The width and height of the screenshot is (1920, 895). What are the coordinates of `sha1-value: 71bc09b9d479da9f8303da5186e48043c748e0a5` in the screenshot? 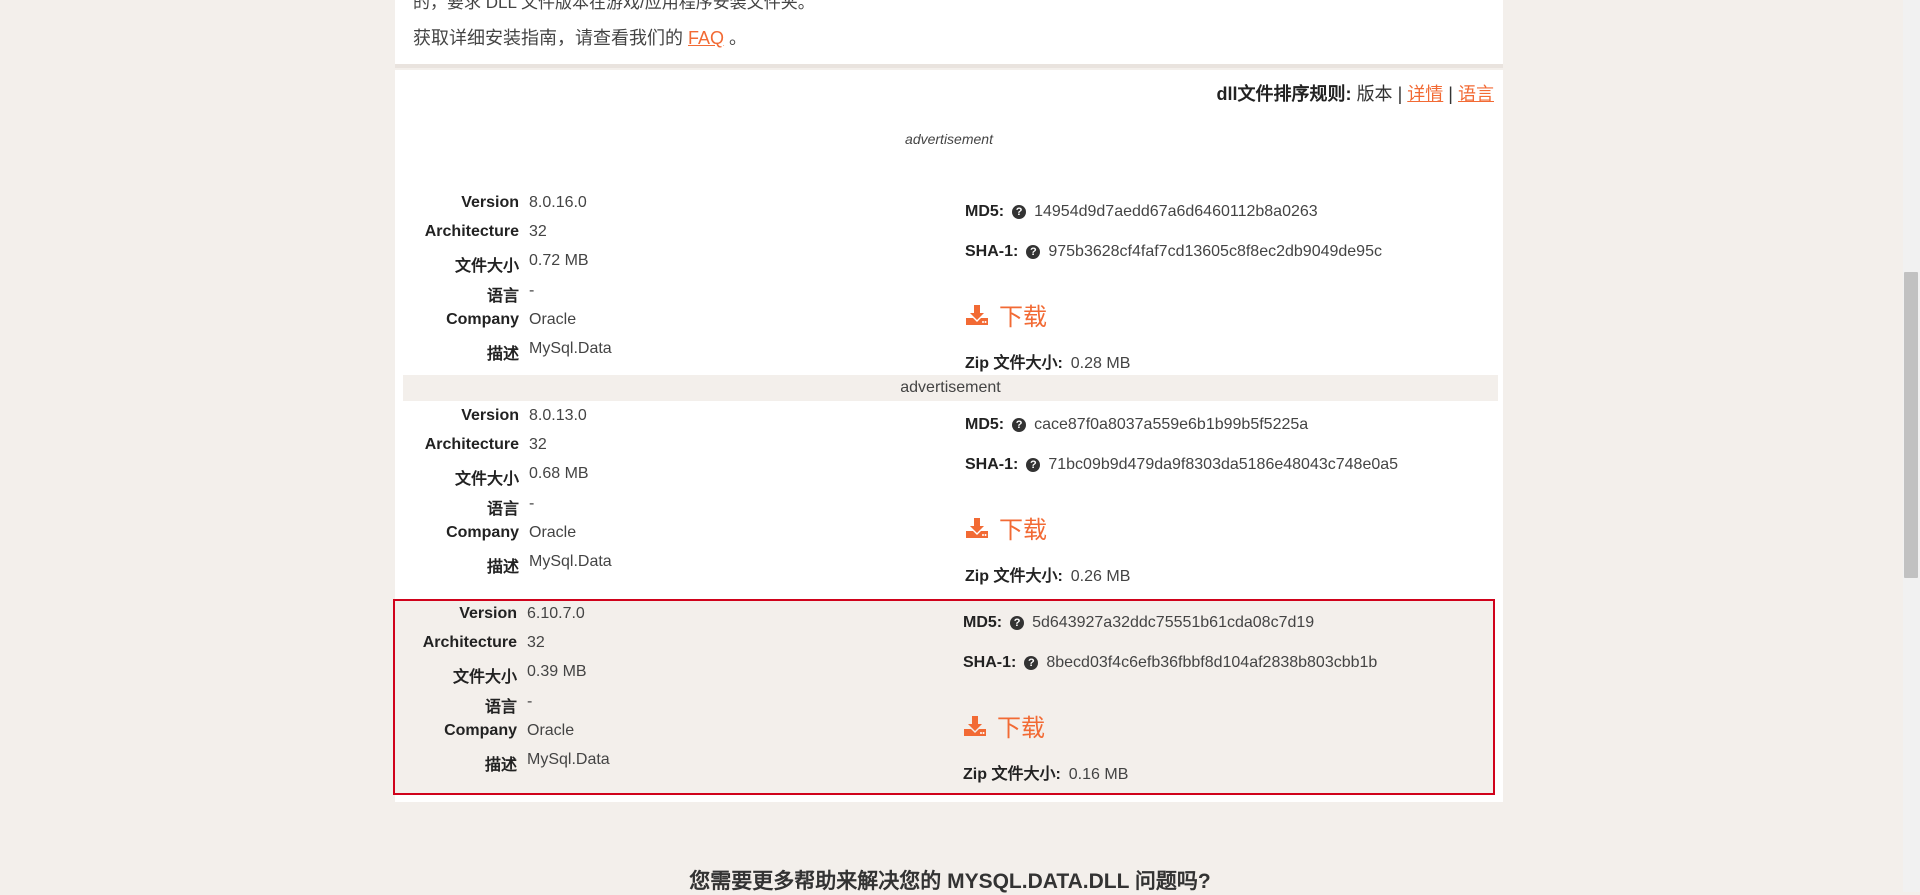 It's located at (1223, 464).